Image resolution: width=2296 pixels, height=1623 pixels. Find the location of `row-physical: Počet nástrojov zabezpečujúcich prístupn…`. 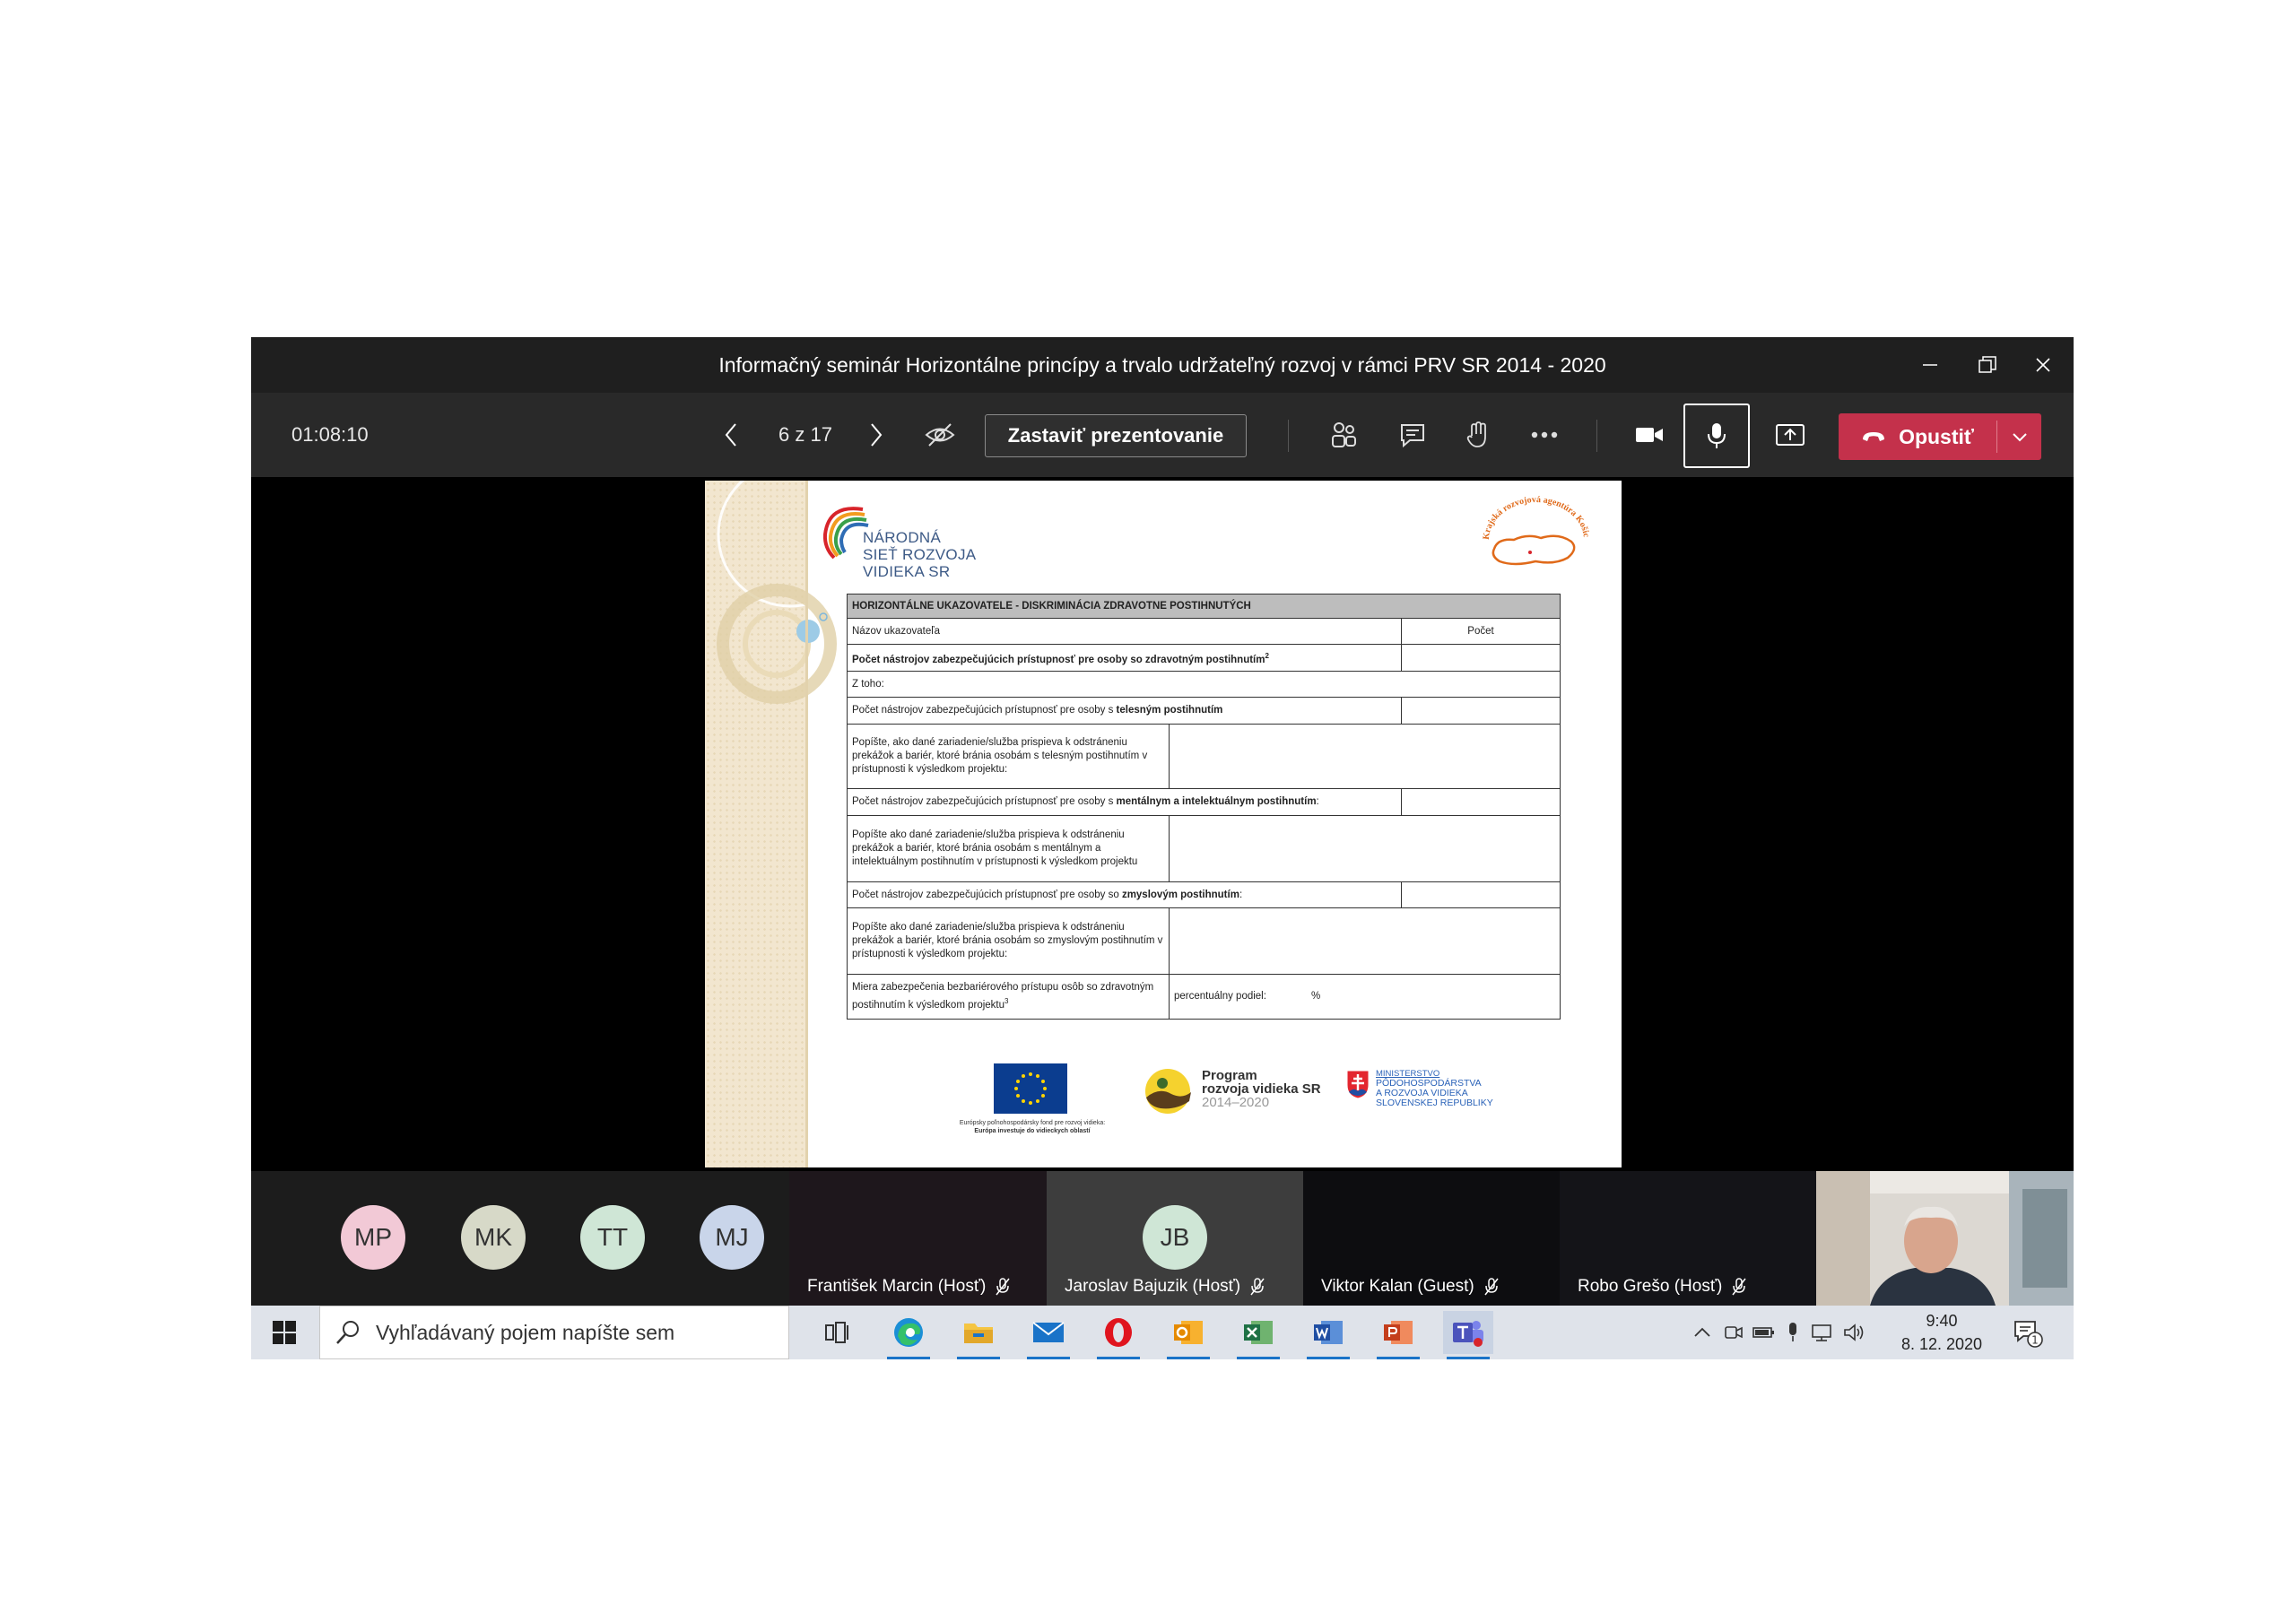

row-physical: Počet nástrojov zabezpečujúcich prístupn… is located at coordinates (1124, 711).